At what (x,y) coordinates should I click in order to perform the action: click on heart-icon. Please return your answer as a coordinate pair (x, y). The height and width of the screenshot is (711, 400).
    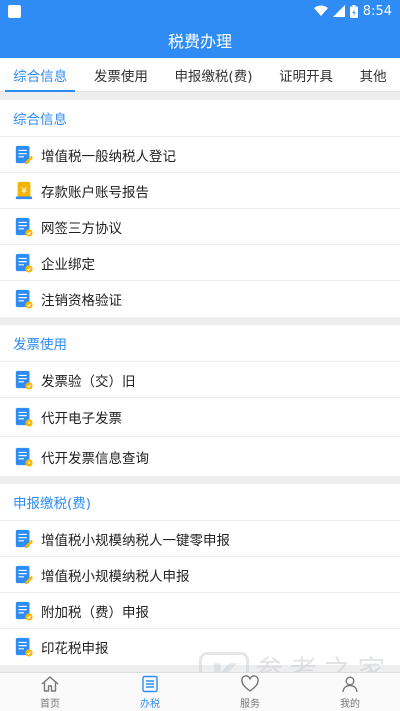
    Looking at the image, I should click on (250, 683).